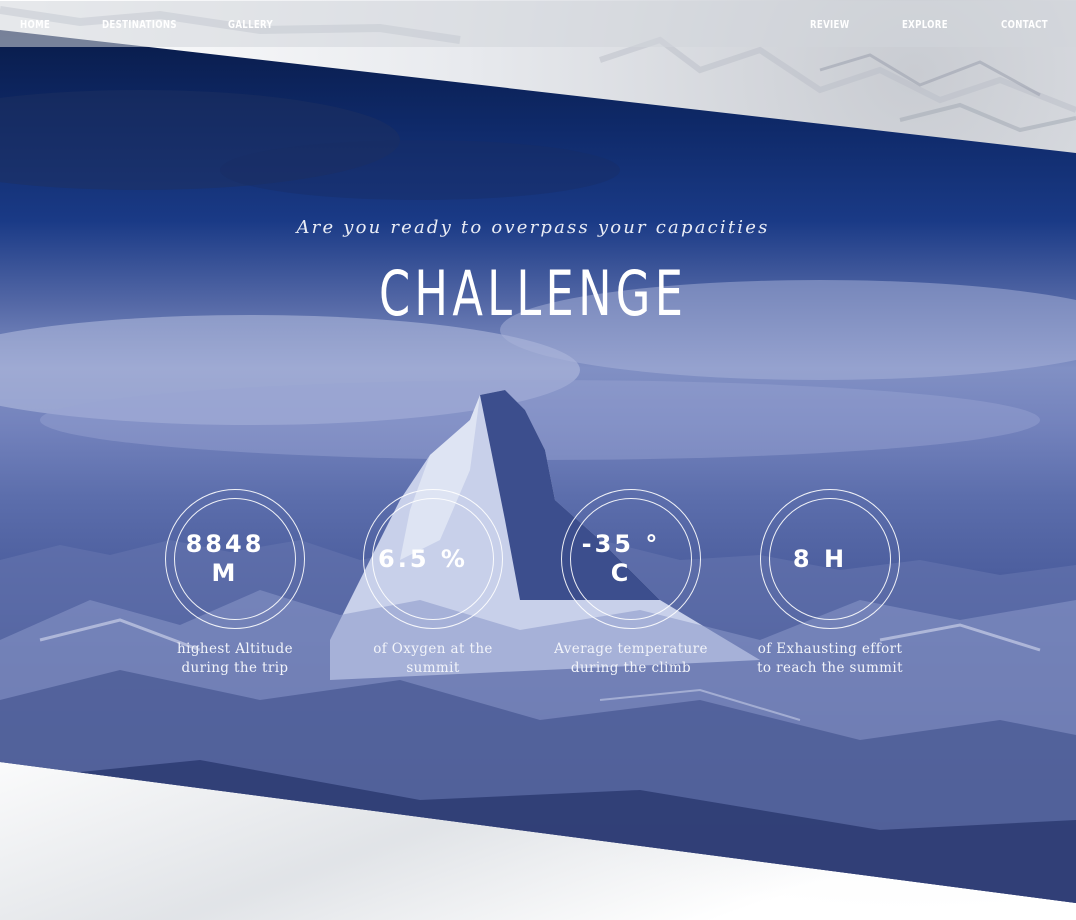  Describe the element at coordinates (139, 24) in the screenshot. I see `nav-destinations-link: DESTINATIONS` at that location.